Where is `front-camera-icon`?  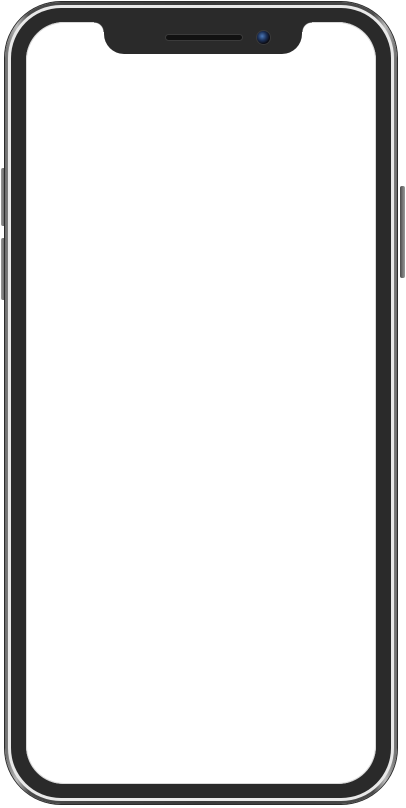 front-camera-icon is located at coordinates (263, 37).